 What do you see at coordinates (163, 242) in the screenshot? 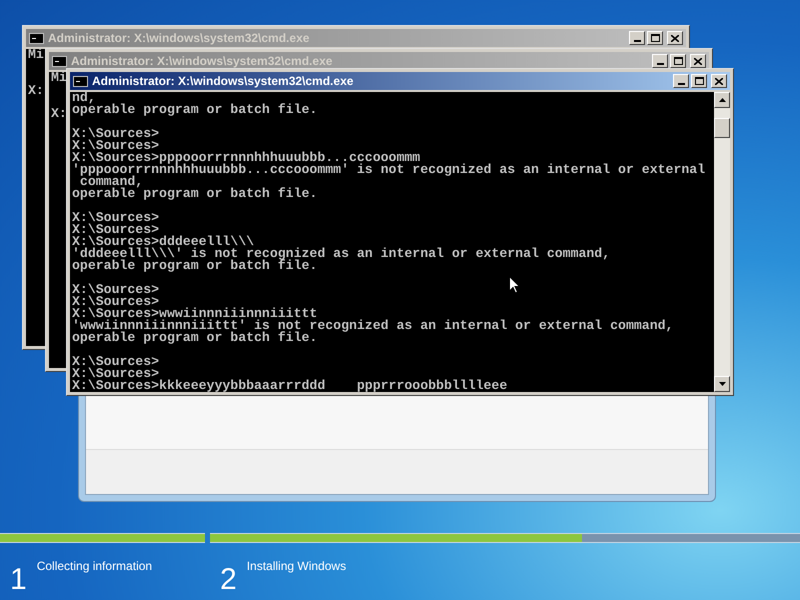
I see `console-line: X:\Sources>dddeeelll\\\` at bounding box center [163, 242].